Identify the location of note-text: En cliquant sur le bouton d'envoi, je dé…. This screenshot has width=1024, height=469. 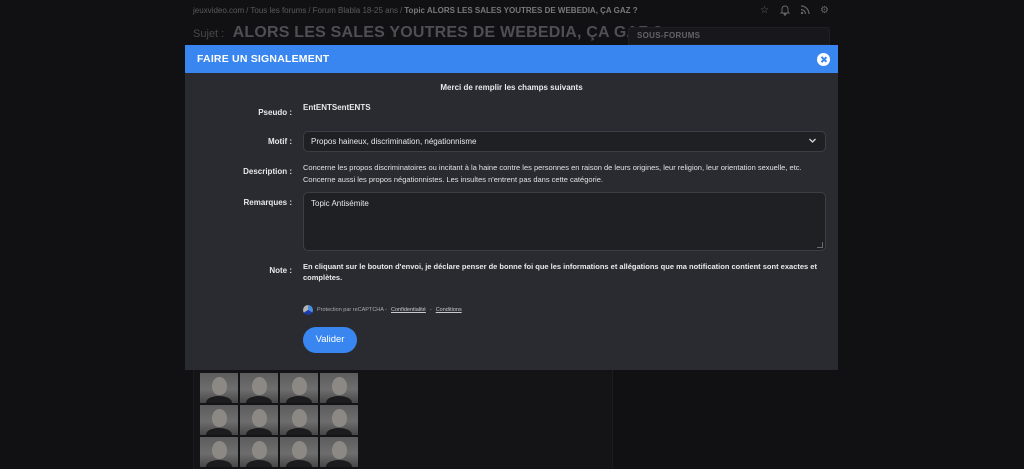
(560, 272).